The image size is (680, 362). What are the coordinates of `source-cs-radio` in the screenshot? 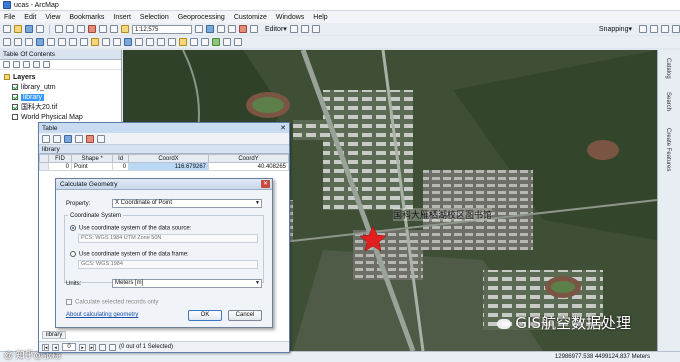 It's located at (73, 228).